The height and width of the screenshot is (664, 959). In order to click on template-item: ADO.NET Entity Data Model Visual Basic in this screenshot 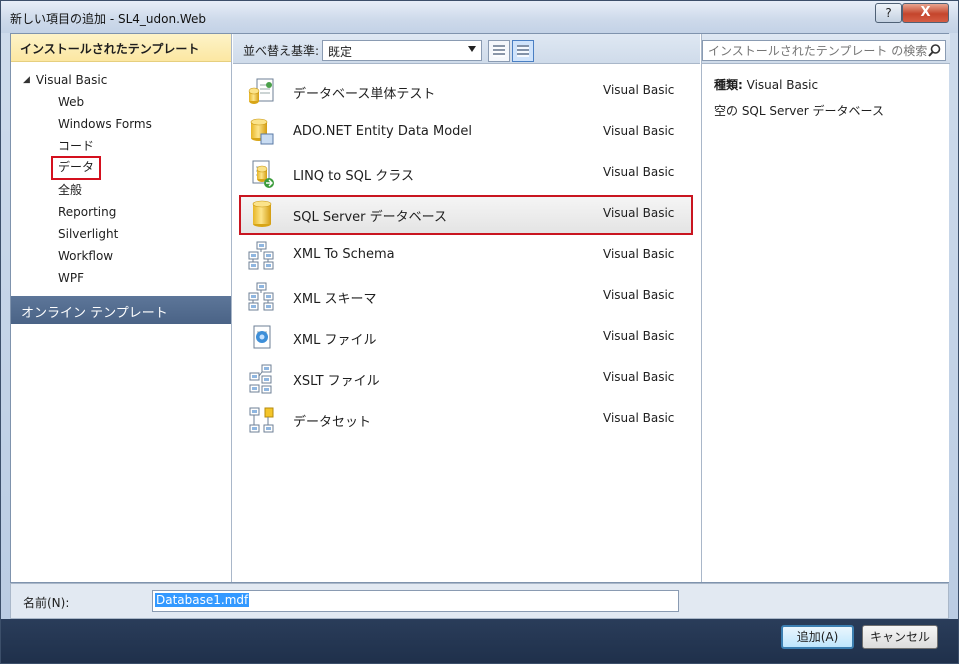, I will do `click(466, 133)`.